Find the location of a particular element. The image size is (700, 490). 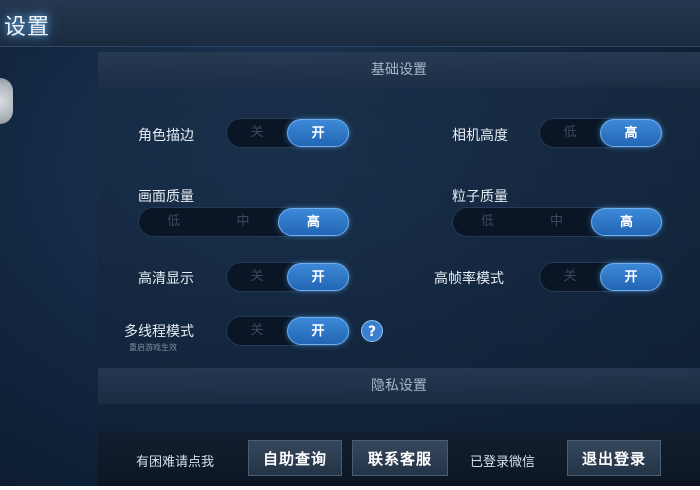

mt-option: 关 is located at coordinates (257, 331).